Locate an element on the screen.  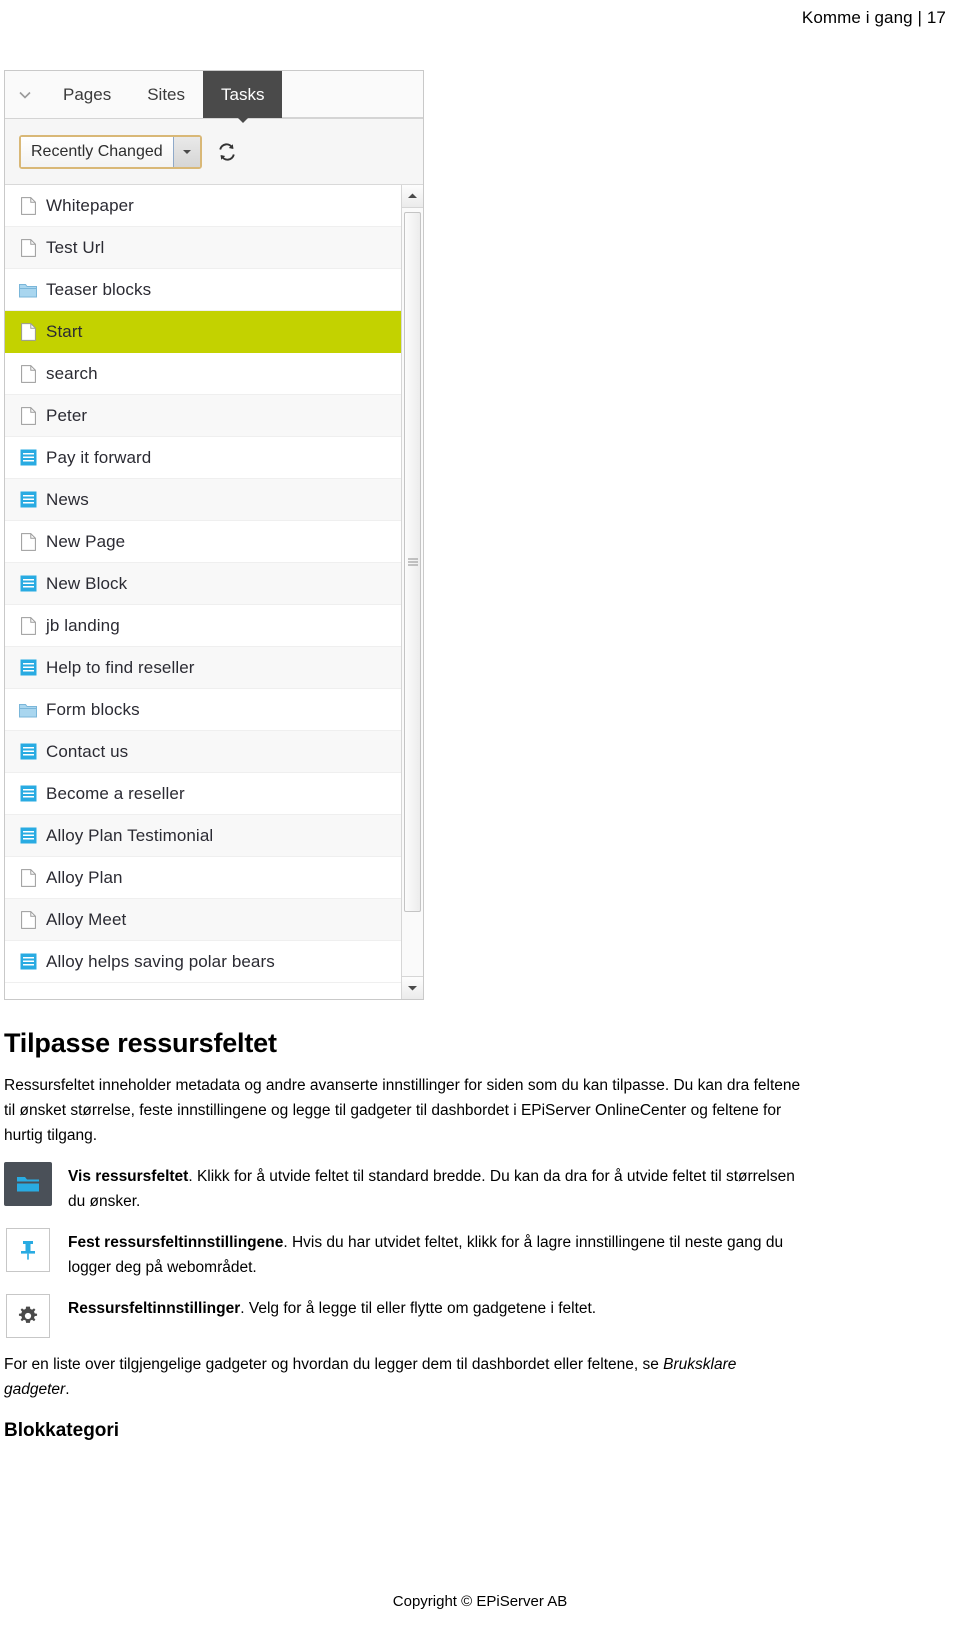
filter-select: Recently Changed is located at coordinates (110, 151).